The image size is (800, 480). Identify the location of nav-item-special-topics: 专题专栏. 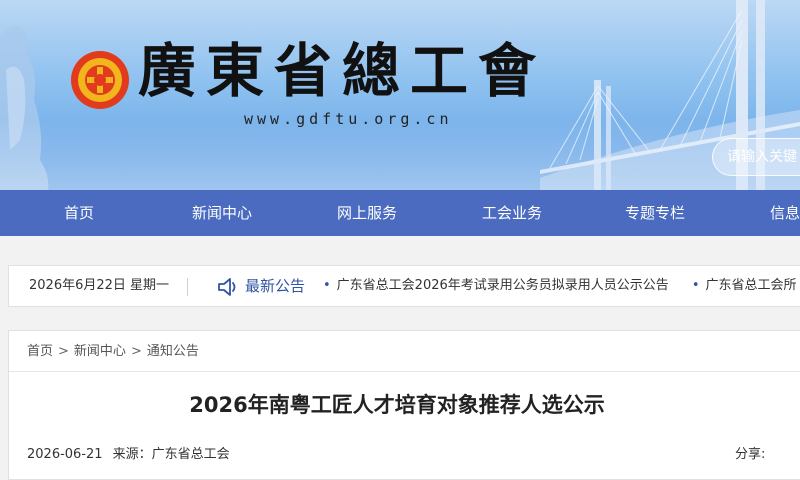
(655, 213).